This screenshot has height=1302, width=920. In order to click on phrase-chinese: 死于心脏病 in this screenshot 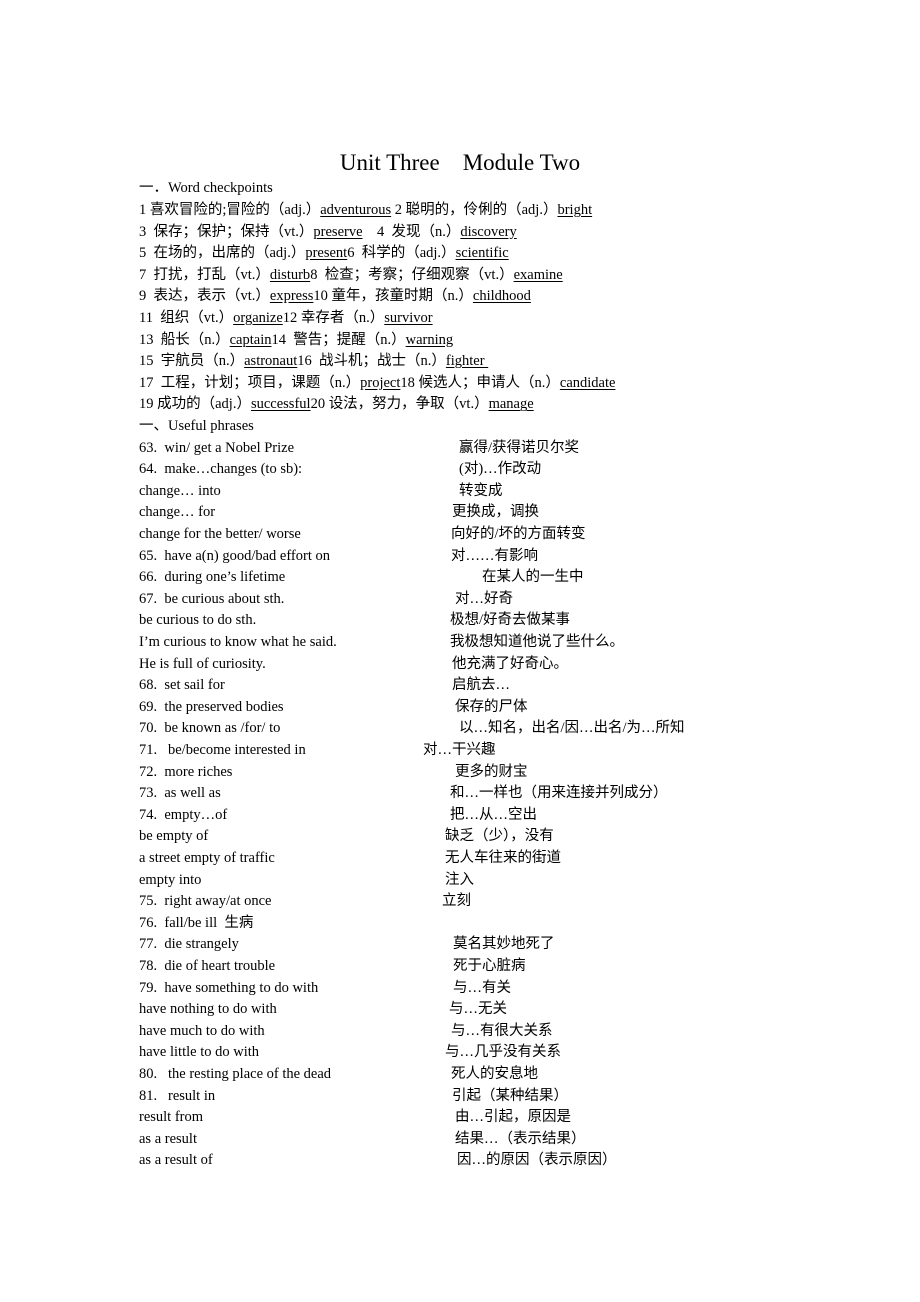, I will do `click(489, 966)`.